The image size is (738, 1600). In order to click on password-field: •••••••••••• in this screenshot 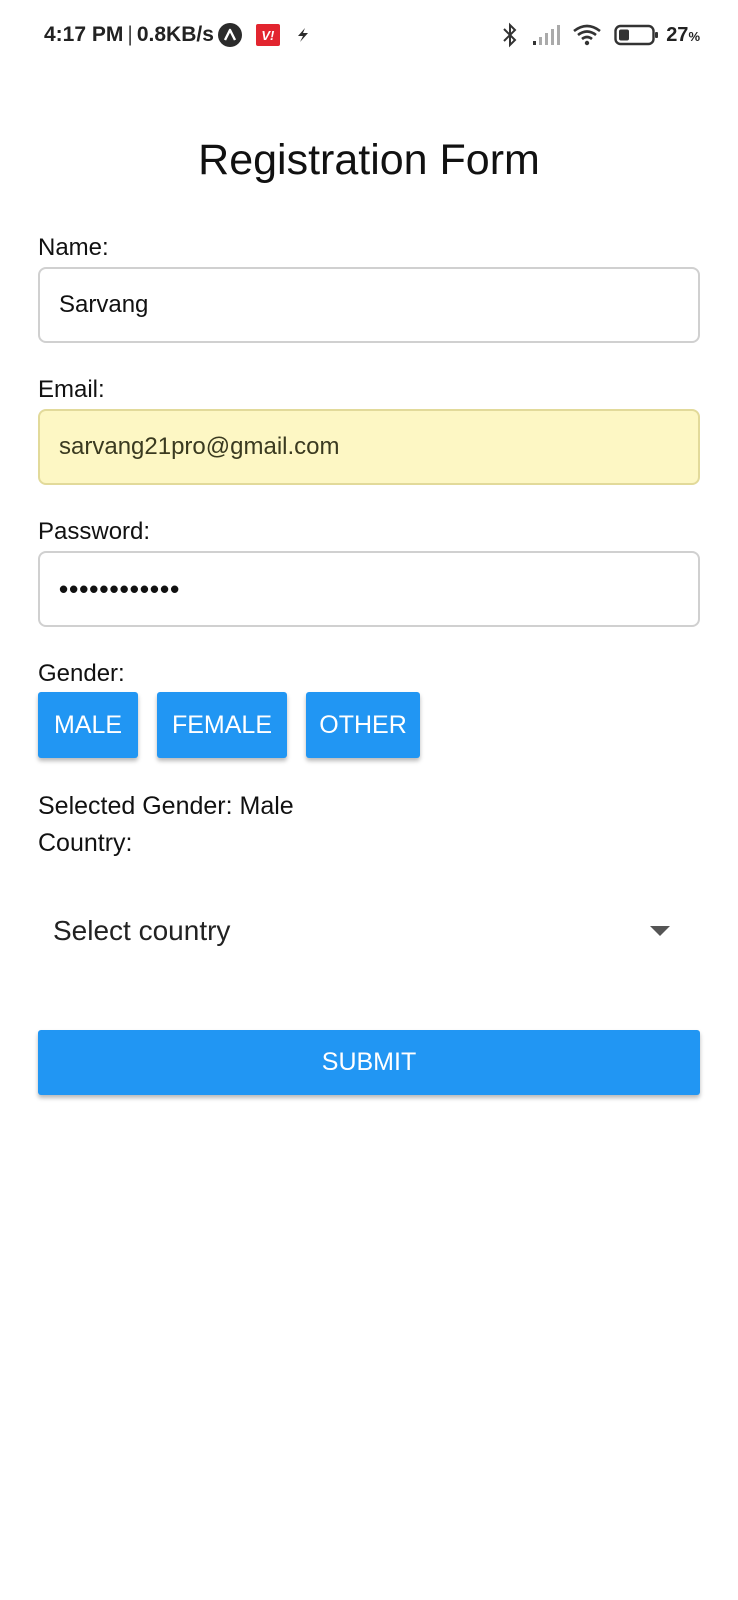, I will do `click(369, 589)`.